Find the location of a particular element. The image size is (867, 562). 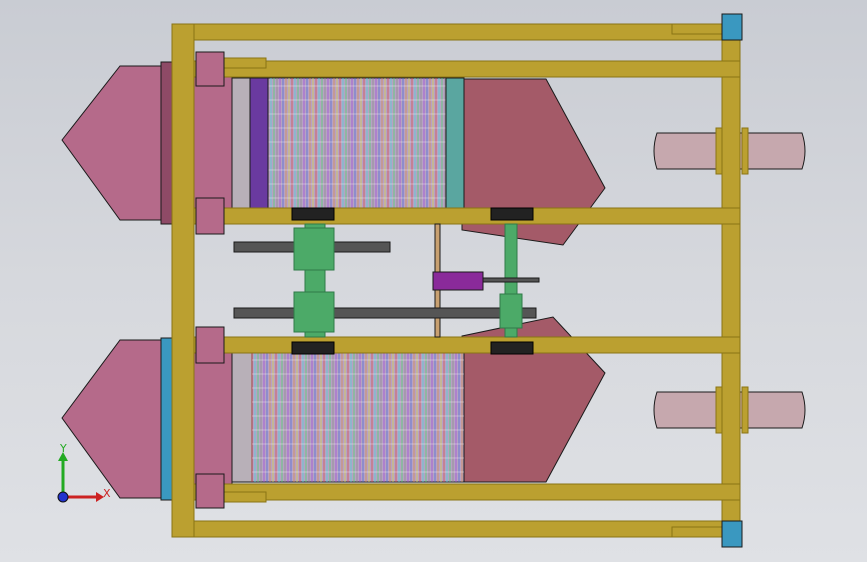

top-backing-plate is located at coordinates (242, 143).